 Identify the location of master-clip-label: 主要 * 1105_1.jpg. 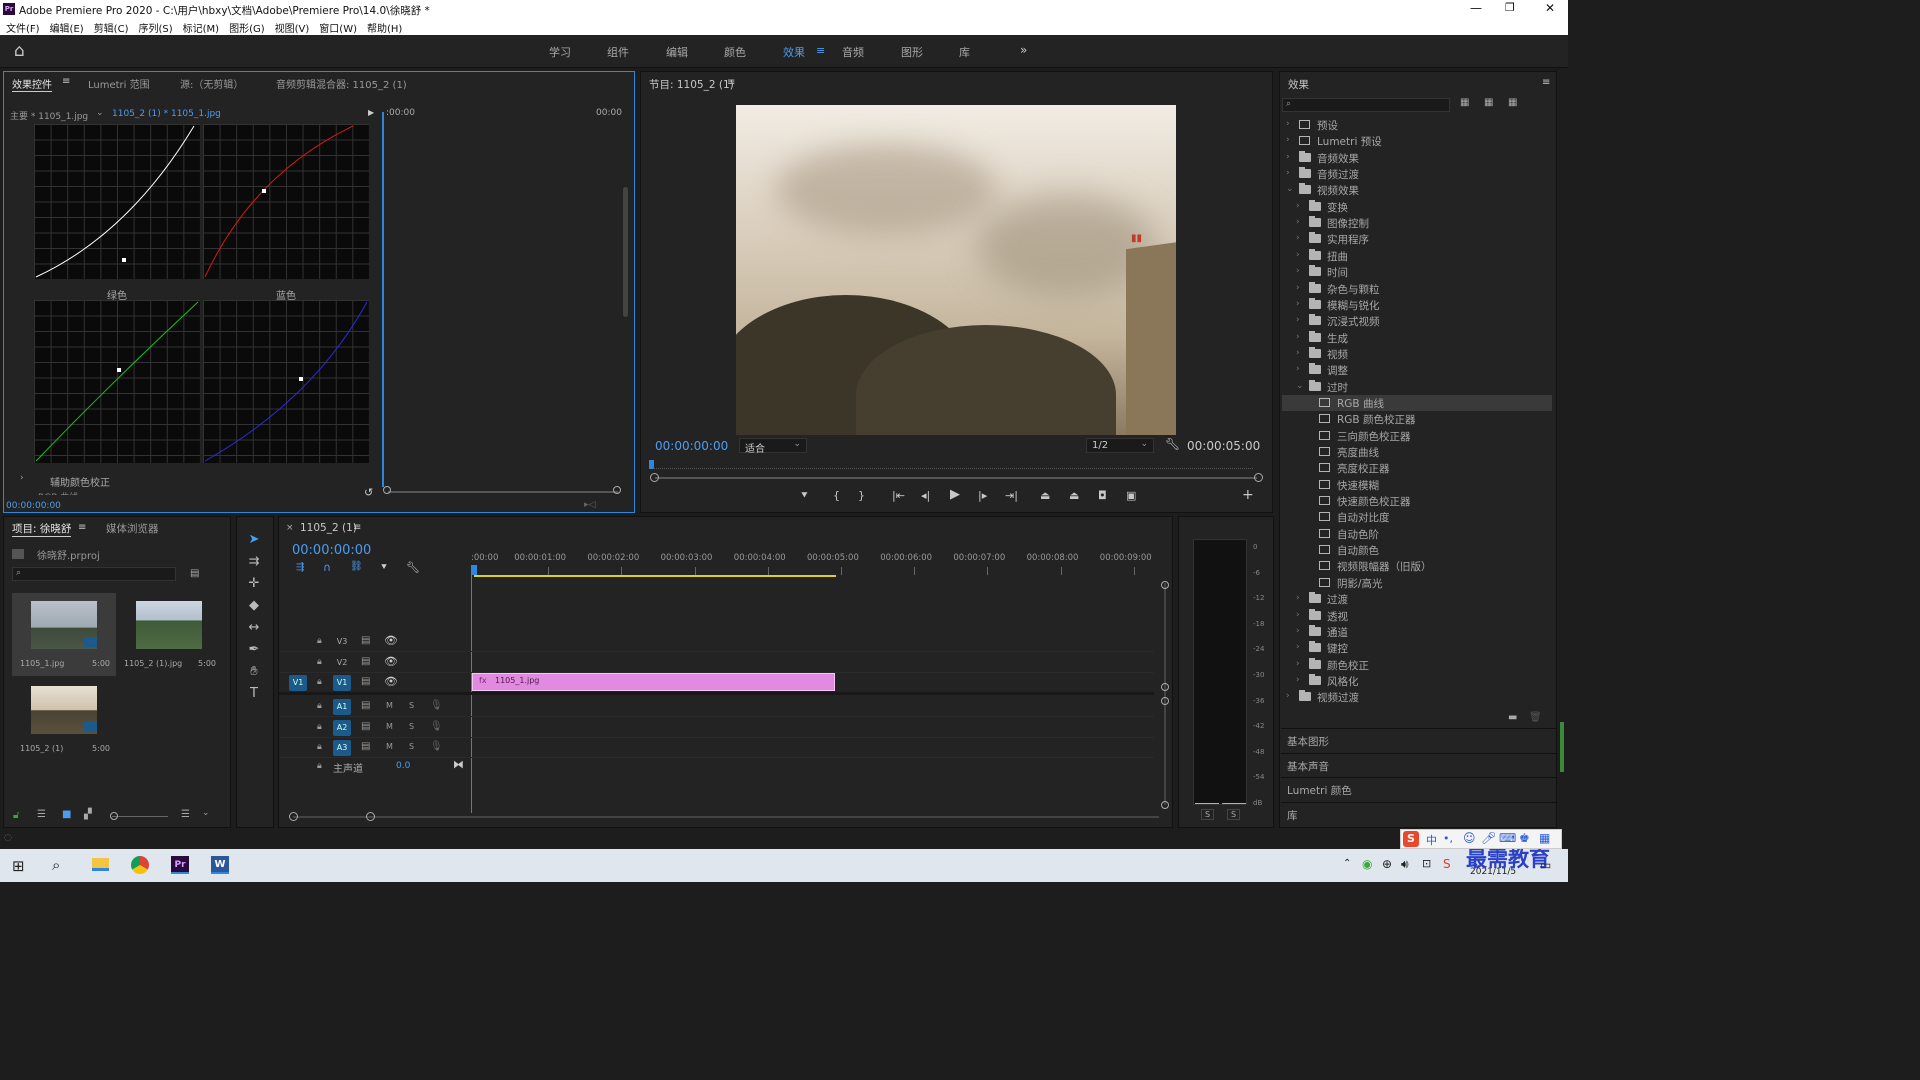
(49, 115).